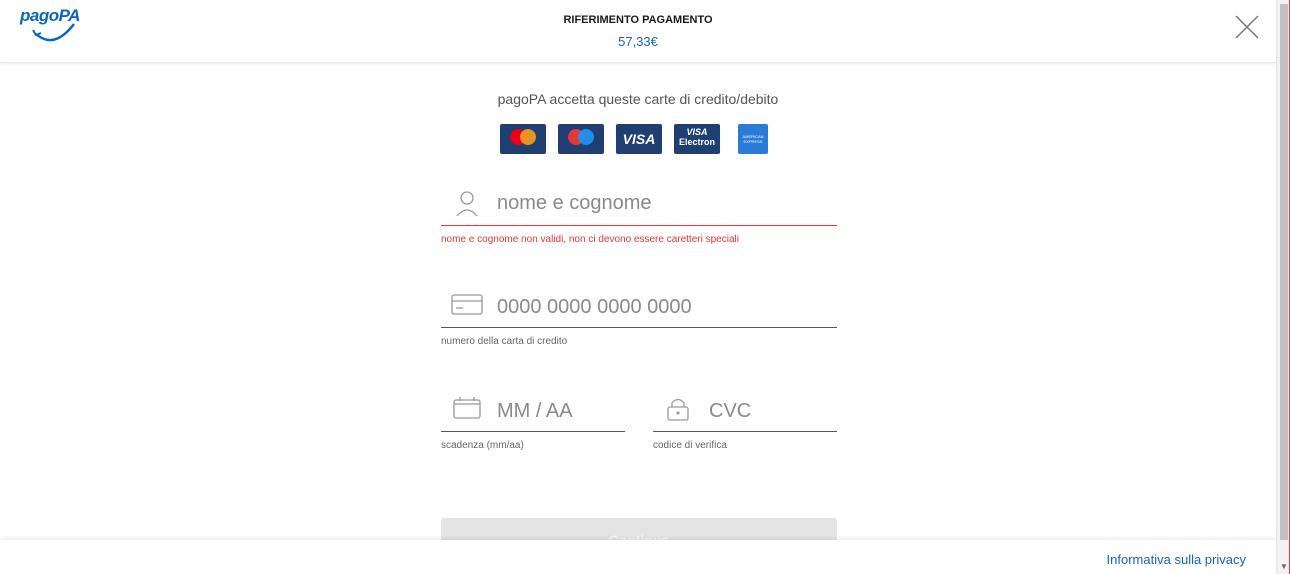 Image resolution: width=1290 pixels, height=574 pixels. I want to click on expiry-input: MM / AA, so click(535, 411).